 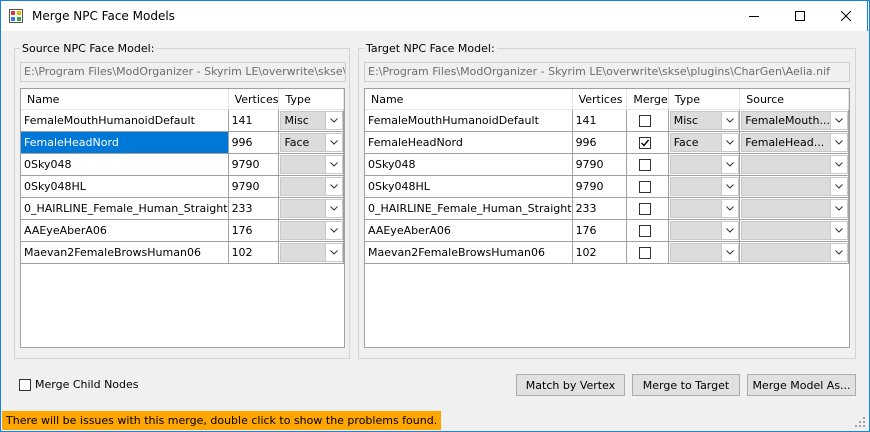 I want to click on merge-child-nodes-checkbox: Merge Child Nodes, so click(x=79, y=384).